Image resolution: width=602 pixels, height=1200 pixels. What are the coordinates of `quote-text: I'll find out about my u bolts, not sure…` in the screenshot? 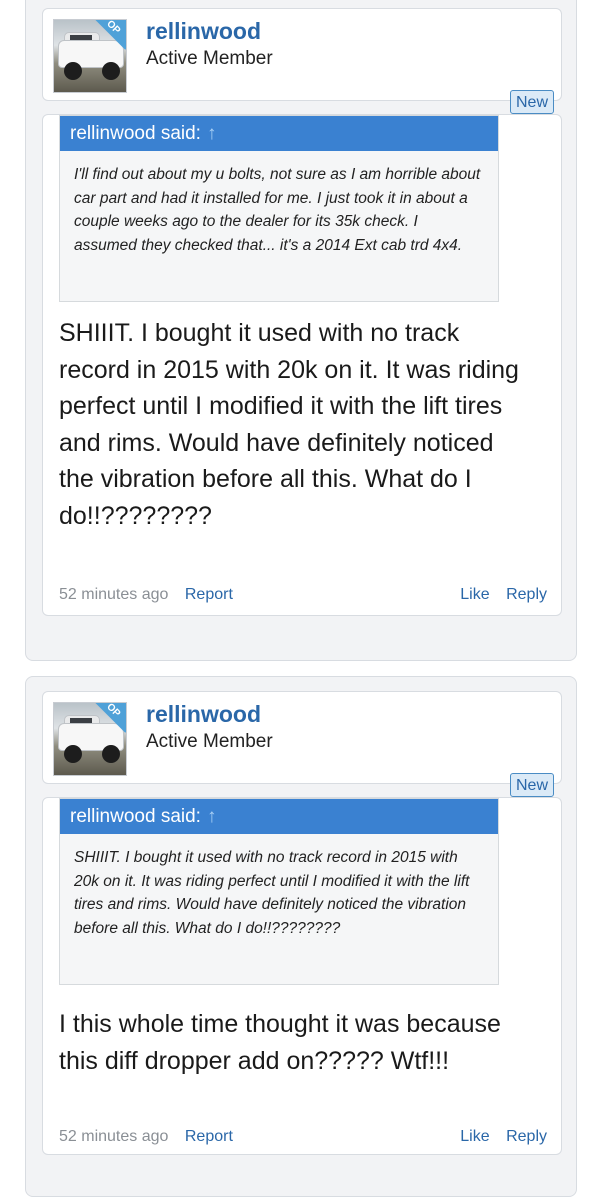 It's located at (277, 210).